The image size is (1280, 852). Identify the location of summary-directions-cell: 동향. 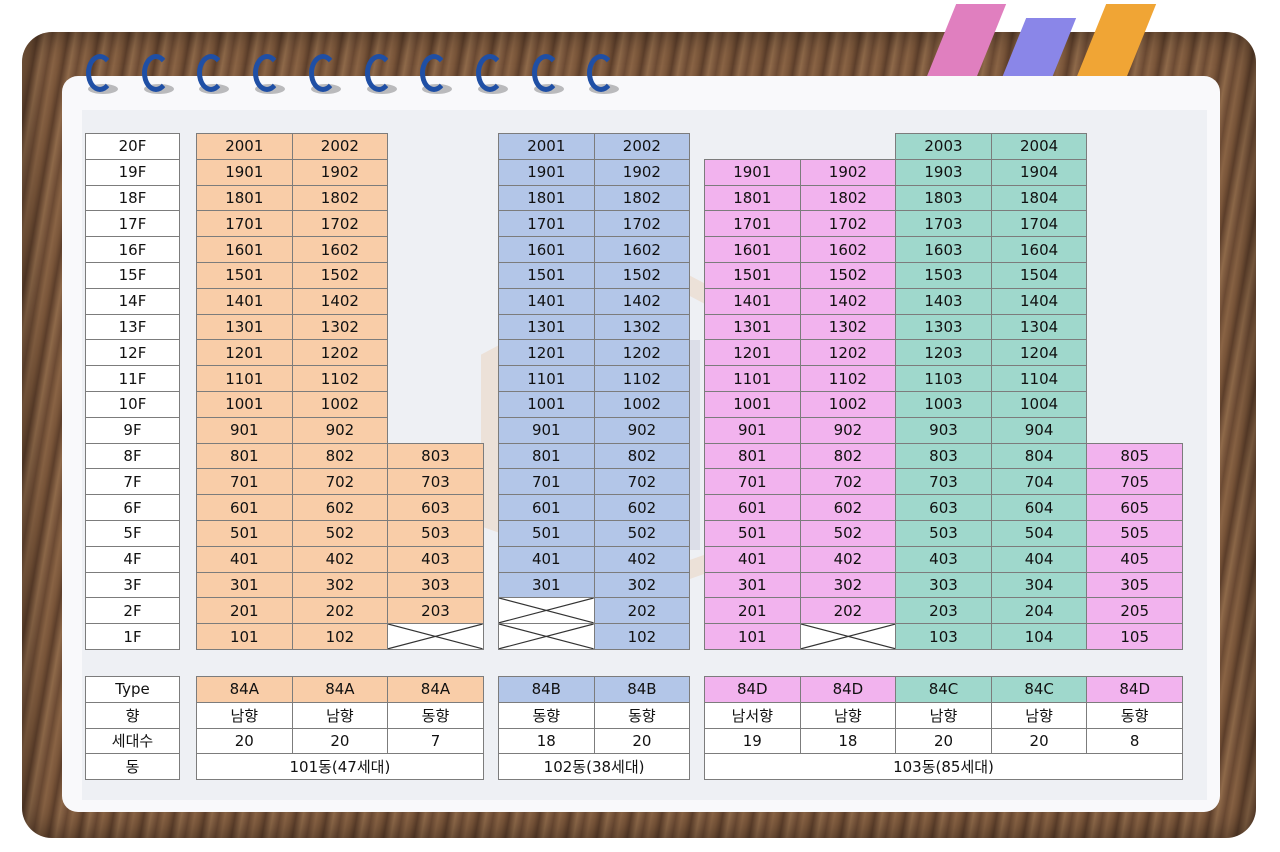
(435, 715).